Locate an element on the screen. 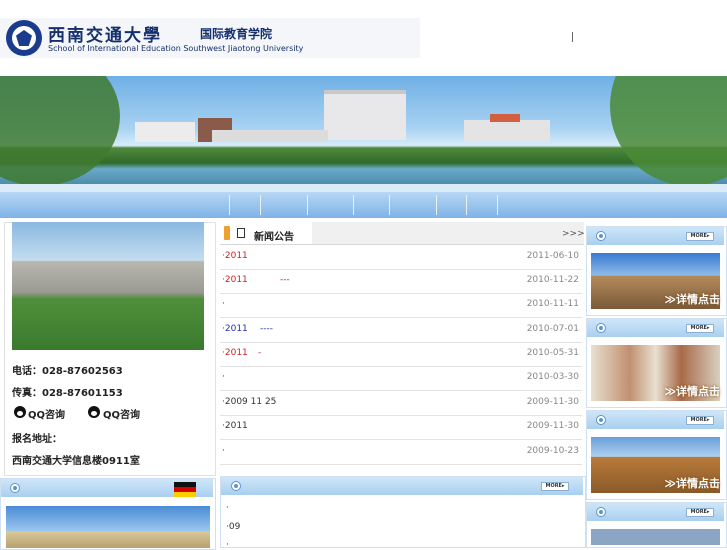  news-tab-label: 新闻公告 is located at coordinates (274, 235).